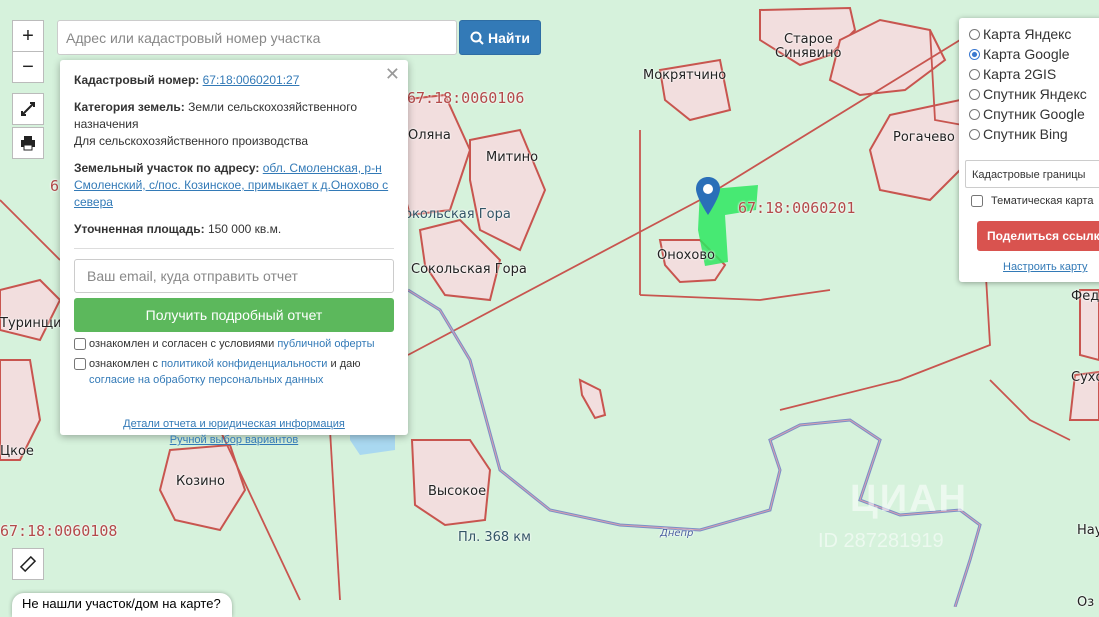 The height and width of the screenshot is (617, 1099). Describe the element at coordinates (28, 67) in the screenshot. I see `zoom-out-button: −` at that location.